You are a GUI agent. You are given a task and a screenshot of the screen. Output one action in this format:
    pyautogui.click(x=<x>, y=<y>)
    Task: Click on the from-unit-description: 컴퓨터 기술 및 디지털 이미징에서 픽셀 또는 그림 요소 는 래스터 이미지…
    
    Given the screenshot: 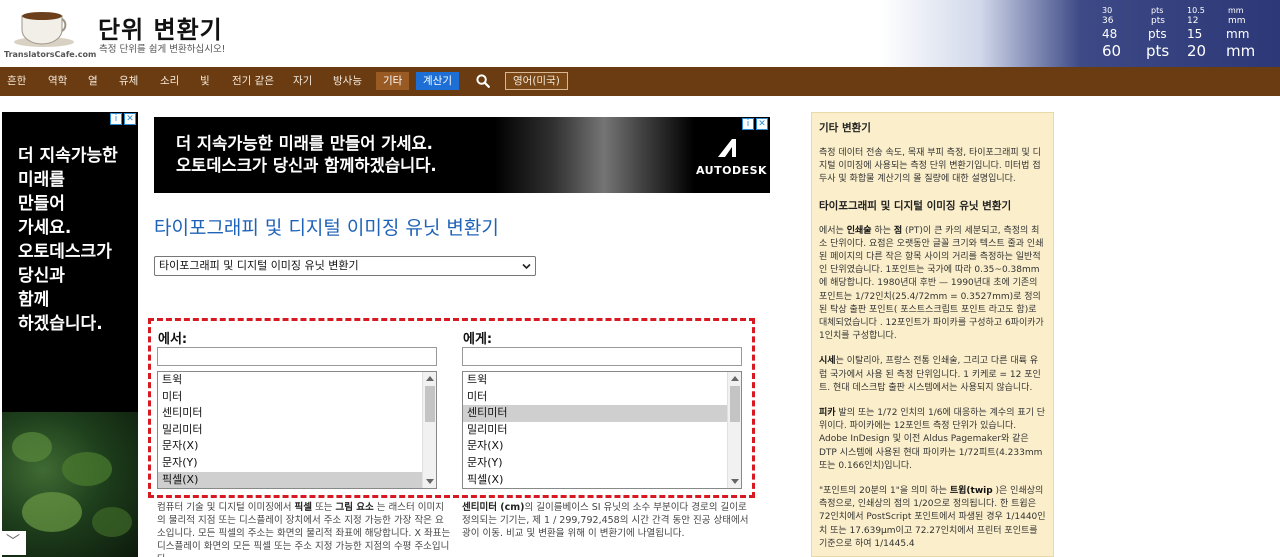 What is the action you would take?
    pyautogui.click(x=304, y=529)
    